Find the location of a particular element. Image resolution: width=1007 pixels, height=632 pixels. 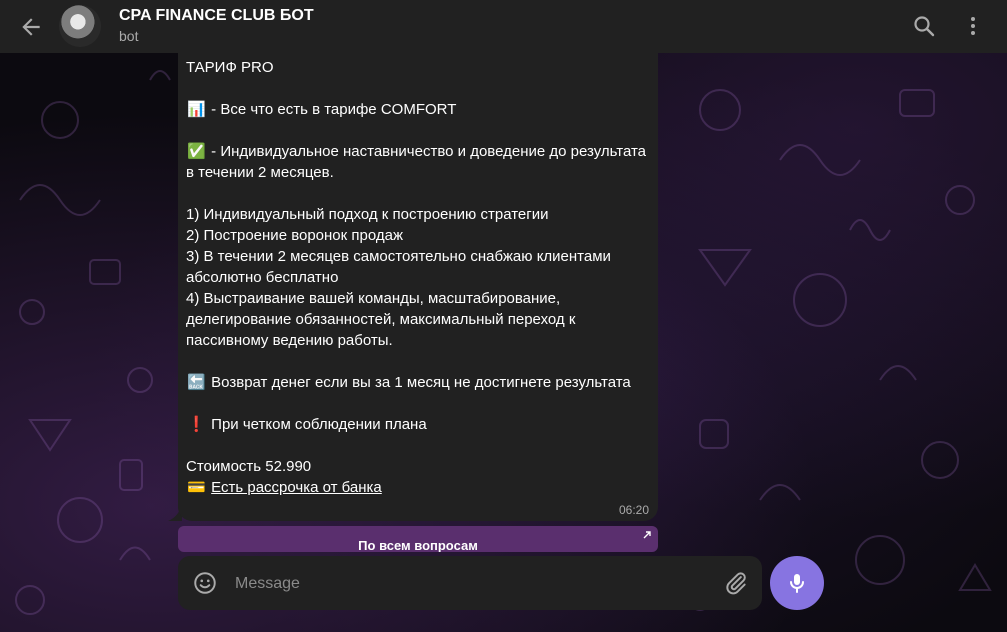

microphone-button is located at coordinates (797, 583).